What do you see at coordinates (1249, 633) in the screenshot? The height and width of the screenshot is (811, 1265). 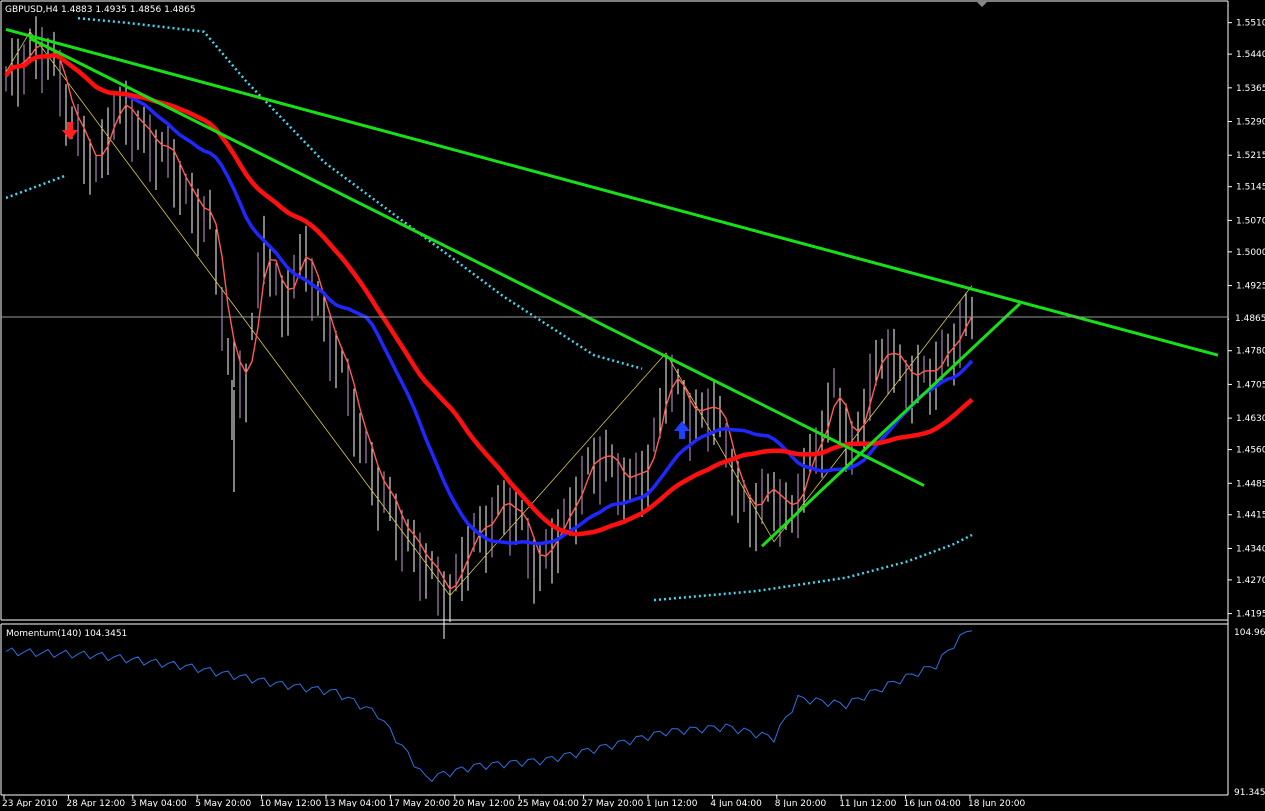 I see `momentum-tick-label: 104.964` at bounding box center [1249, 633].